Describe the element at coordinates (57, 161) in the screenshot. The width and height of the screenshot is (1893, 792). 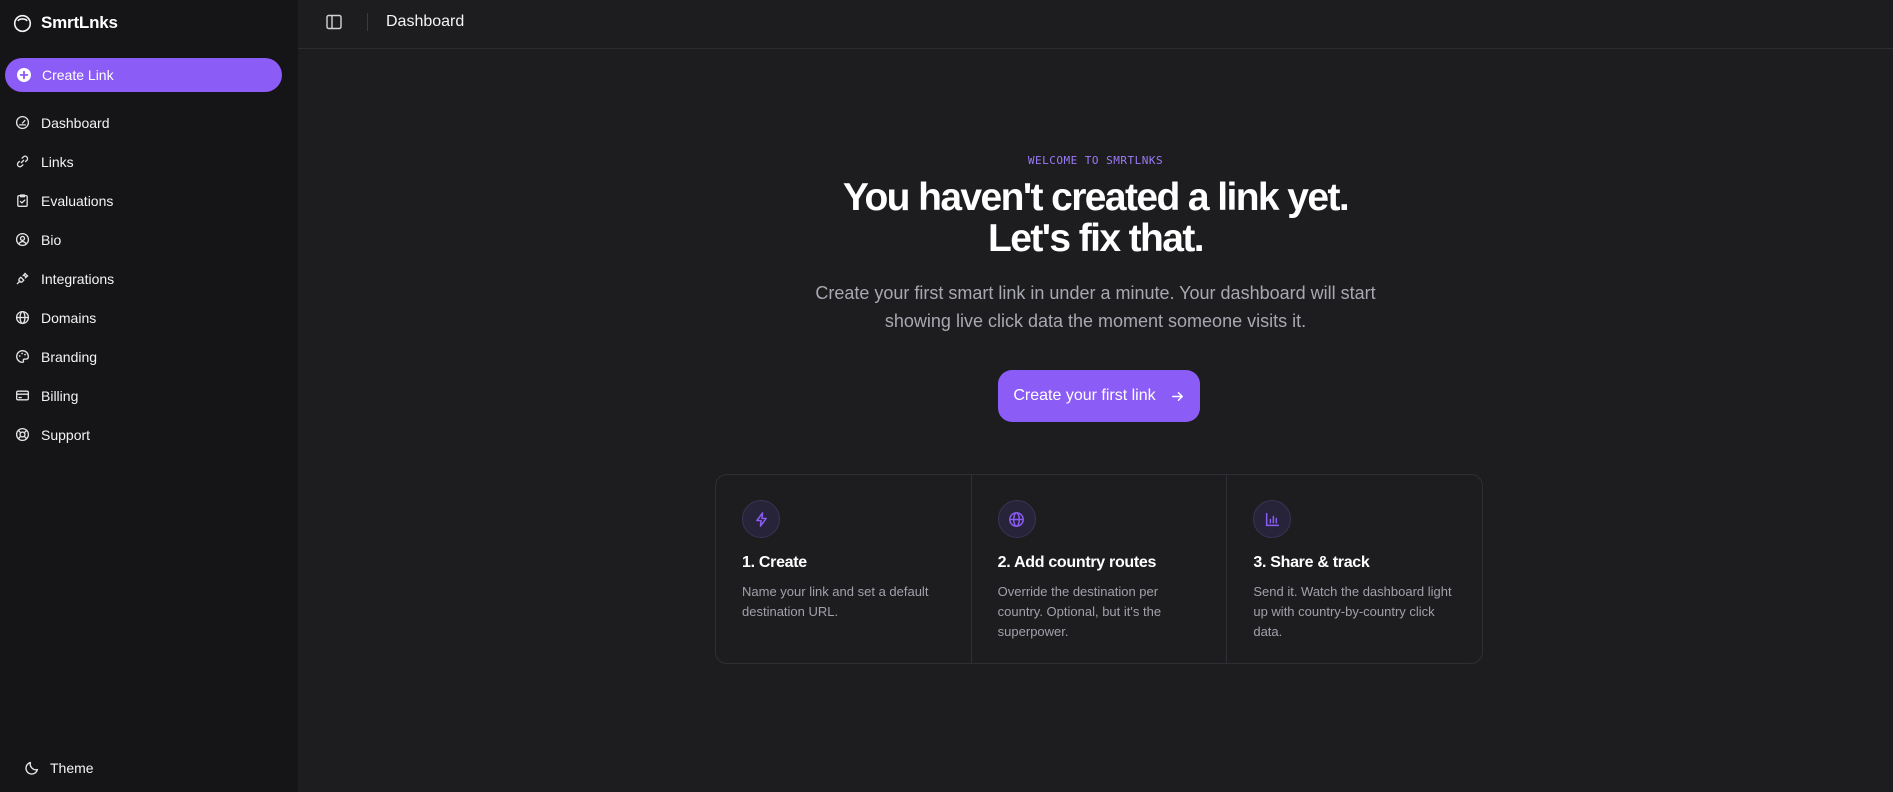
I see `sidebar-item-label: Links` at that location.